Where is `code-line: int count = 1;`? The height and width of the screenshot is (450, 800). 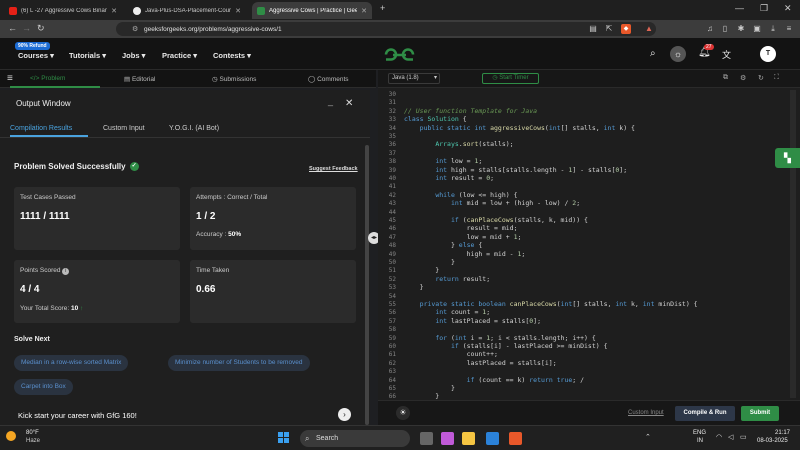
code-line: int count = 1; is located at coordinates (463, 312).